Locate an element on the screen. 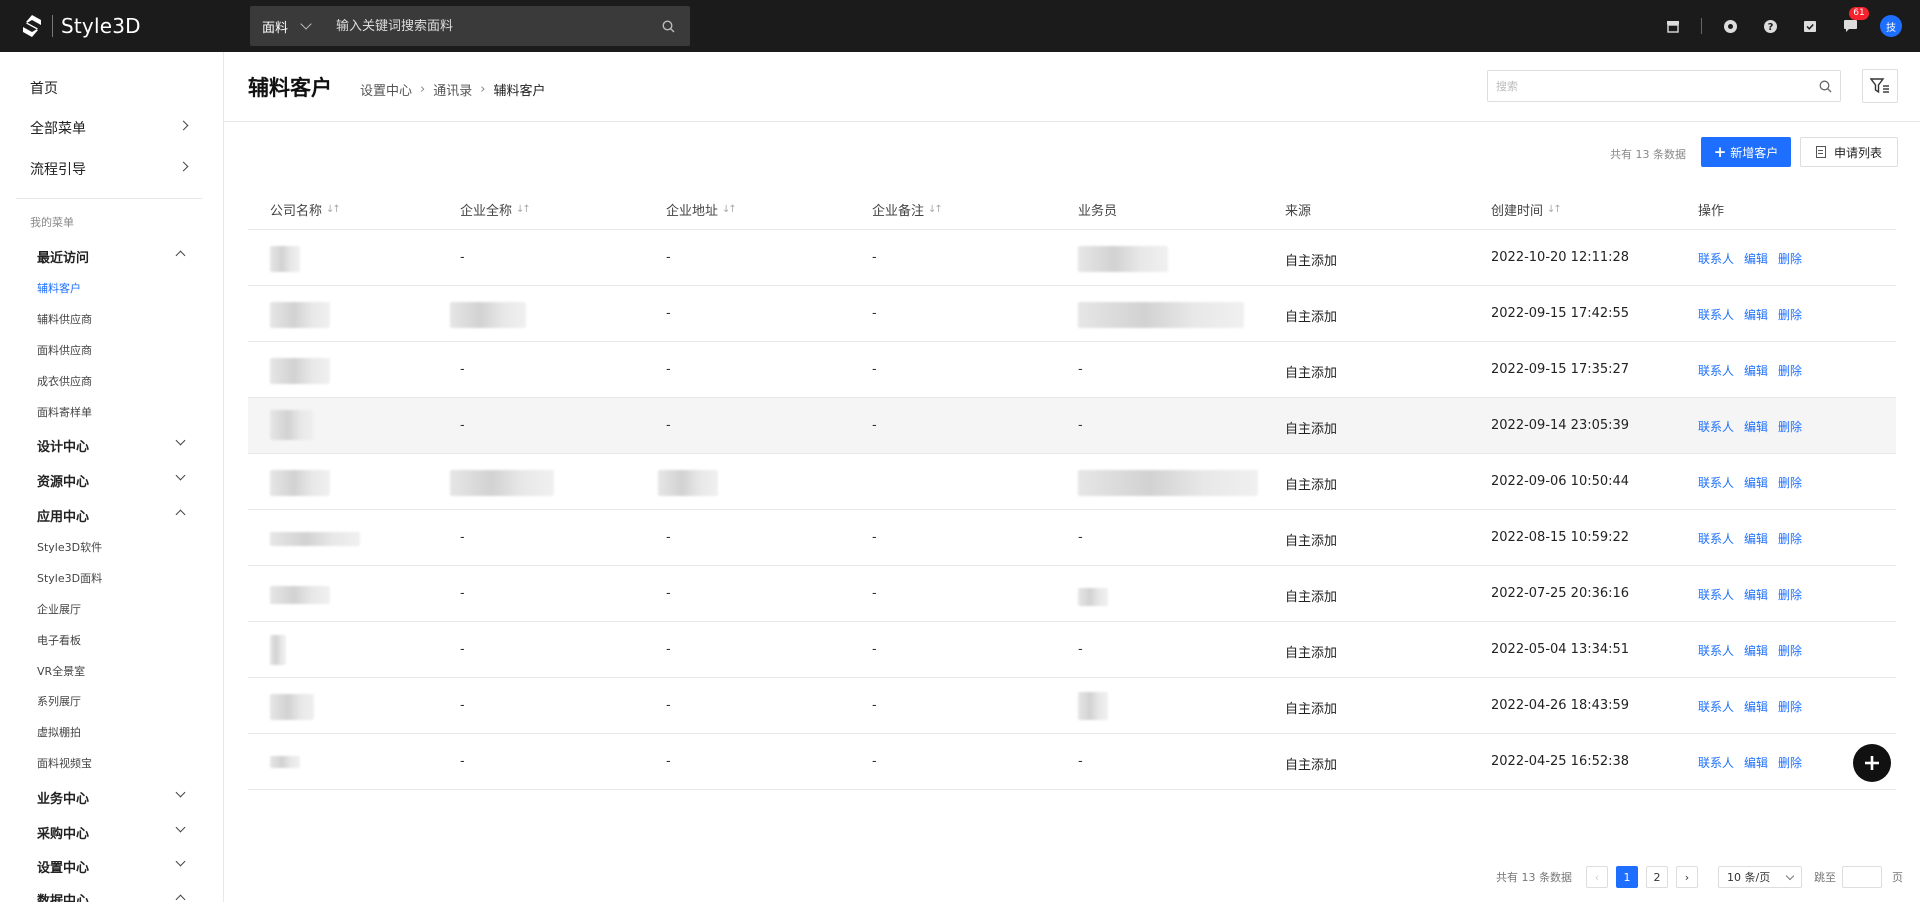 Image resolution: width=1920 pixels, height=902 pixels. user-avatar: 技 is located at coordinates (1891, 26).